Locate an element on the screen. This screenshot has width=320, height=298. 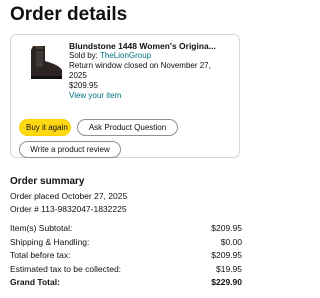
summary-label: Item(s) Subtotal: is located at coordinates (41, 228).